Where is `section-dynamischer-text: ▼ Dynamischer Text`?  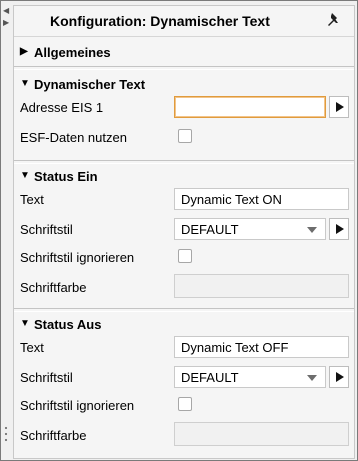
section-dynamischer-text: ▼ Dynamischer Text is located at coordinates (184, 85).